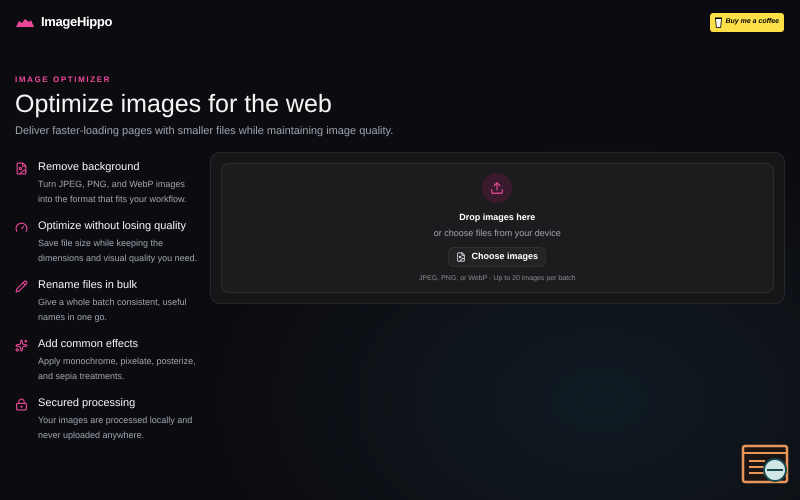  What do you see at coordinates (497, 187) in the screenshot?
I see `upload-icon` at bounding box center [497, 187].